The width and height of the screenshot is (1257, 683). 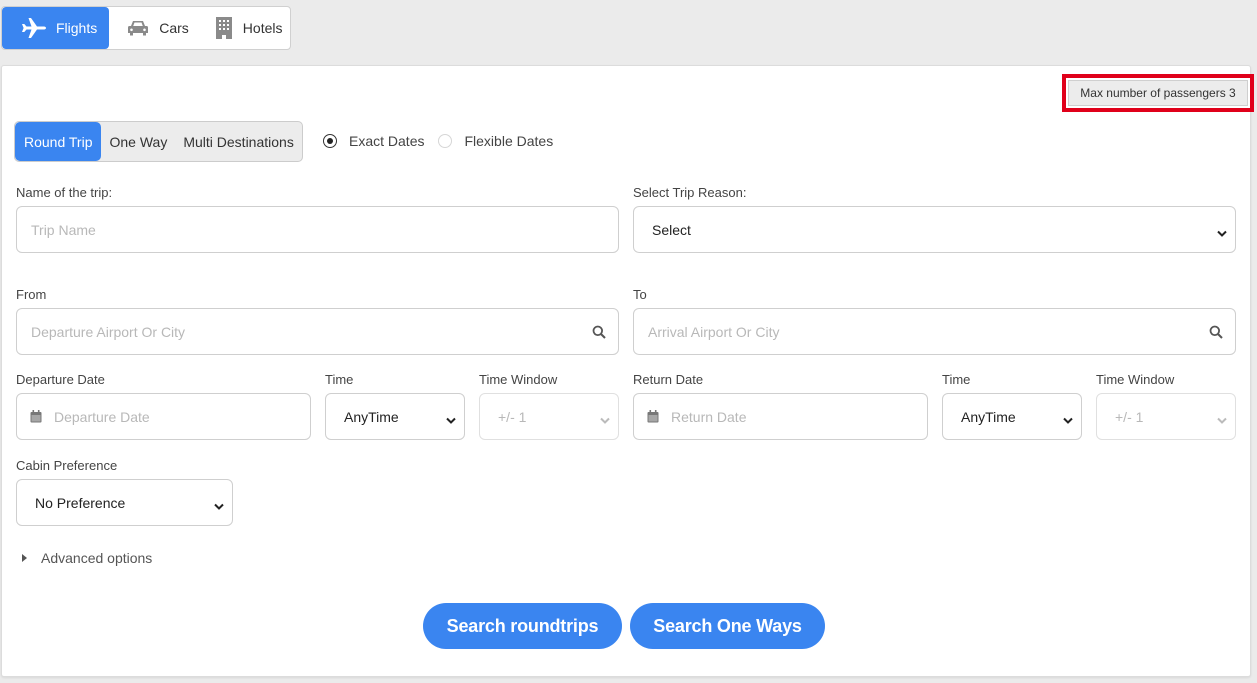 What do you see at coordinates (138, 28) in the screenshot?
I see `car-icon` at bounding box center [138, 28].